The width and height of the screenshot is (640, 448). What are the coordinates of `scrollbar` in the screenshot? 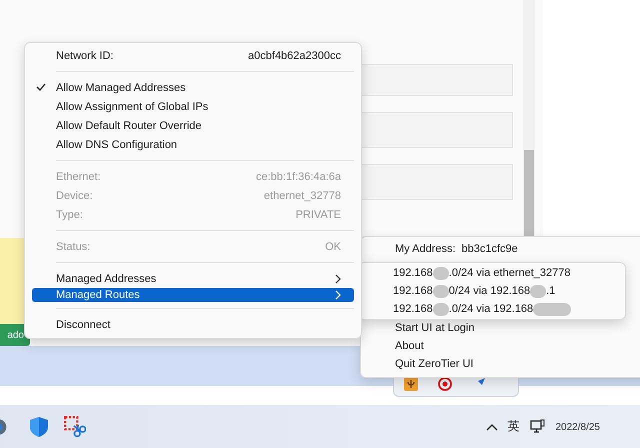 It's located at (529, 119).